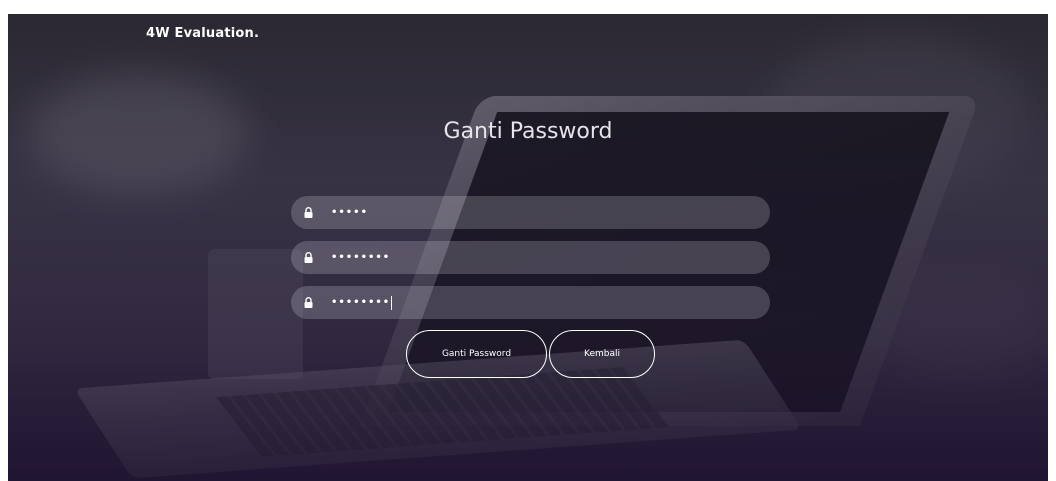 Image resolution: width=1056 pixels, height=481 pixels. I want to click on text-cursor, so click(392, 302).